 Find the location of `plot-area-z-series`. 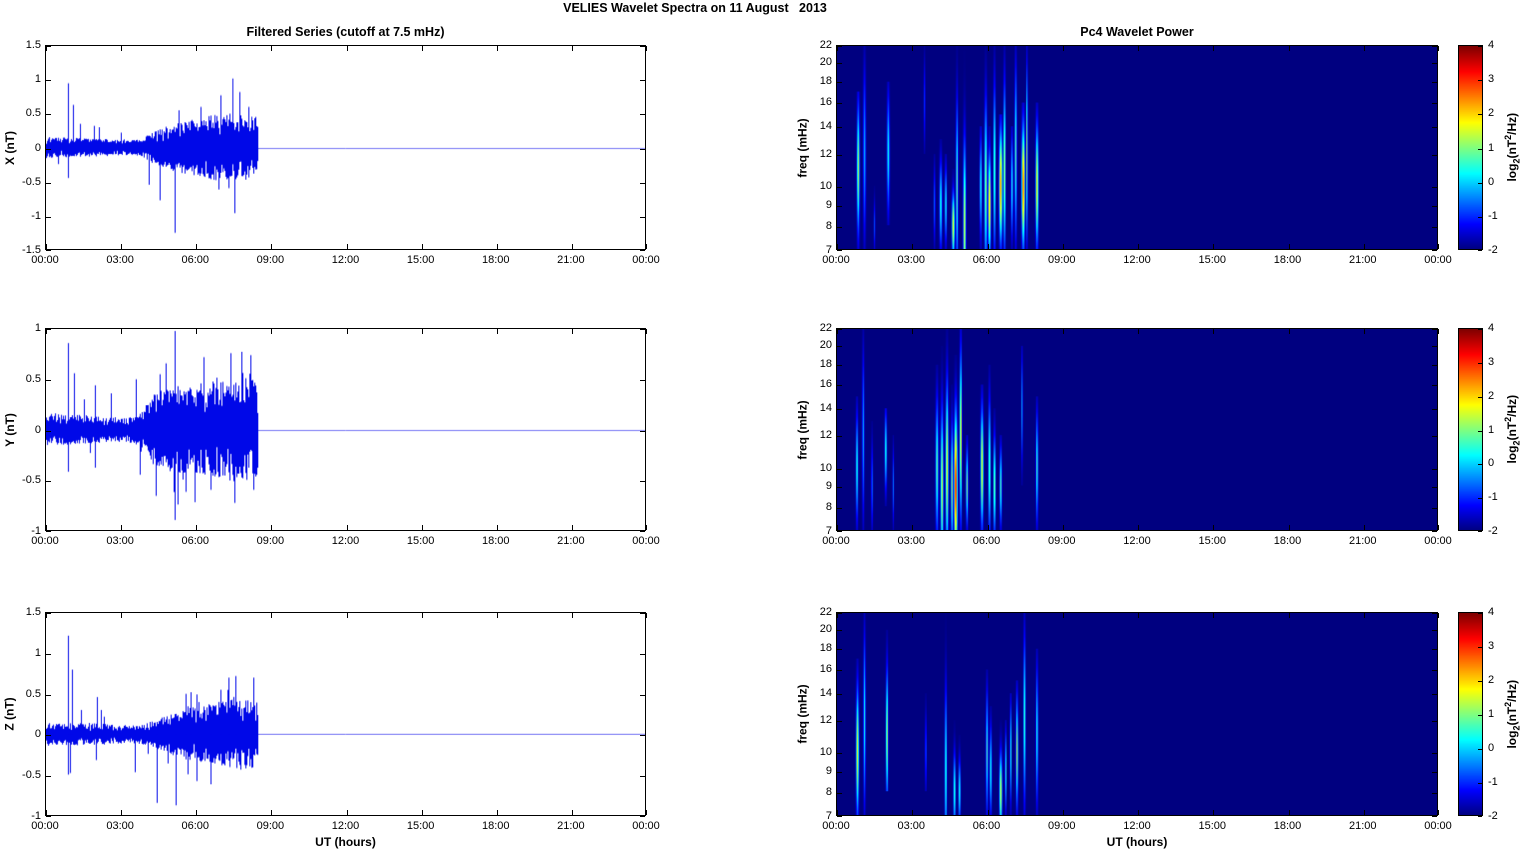

plot-area-z-series is located at coordinates (346, 714).